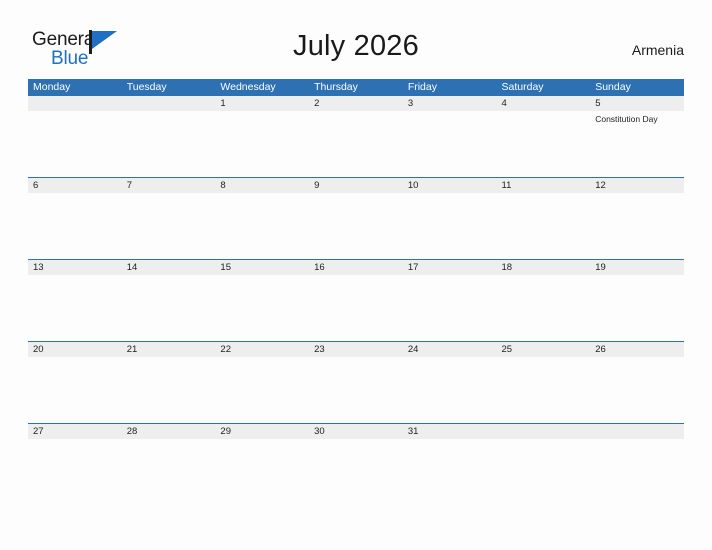  What do you see at coordinates (319, 267) in the screenshot?
I see `day-number: 16` at bounding box center [319, 267].